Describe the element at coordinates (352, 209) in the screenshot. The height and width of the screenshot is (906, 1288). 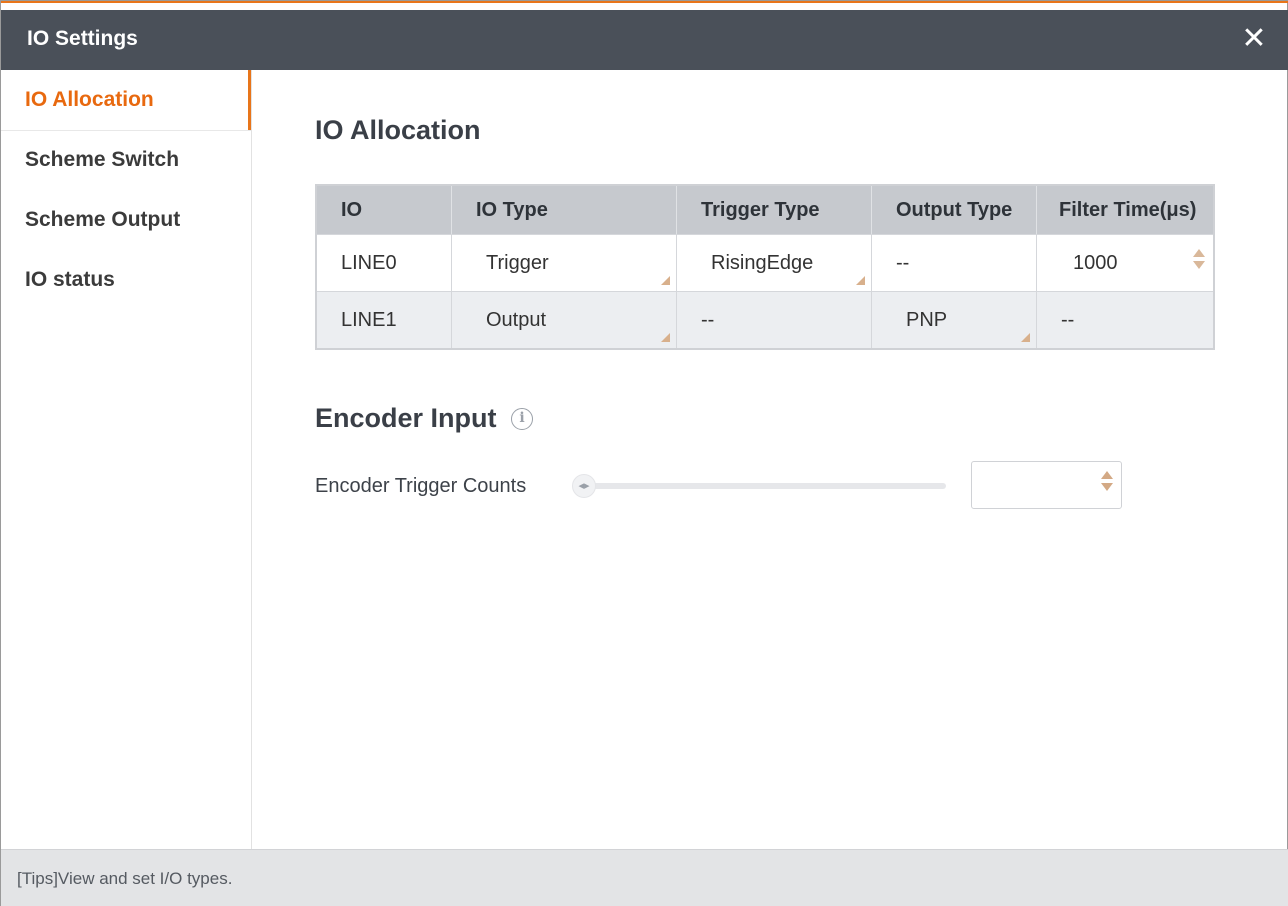
I see `column-header-io: IO` at that location.